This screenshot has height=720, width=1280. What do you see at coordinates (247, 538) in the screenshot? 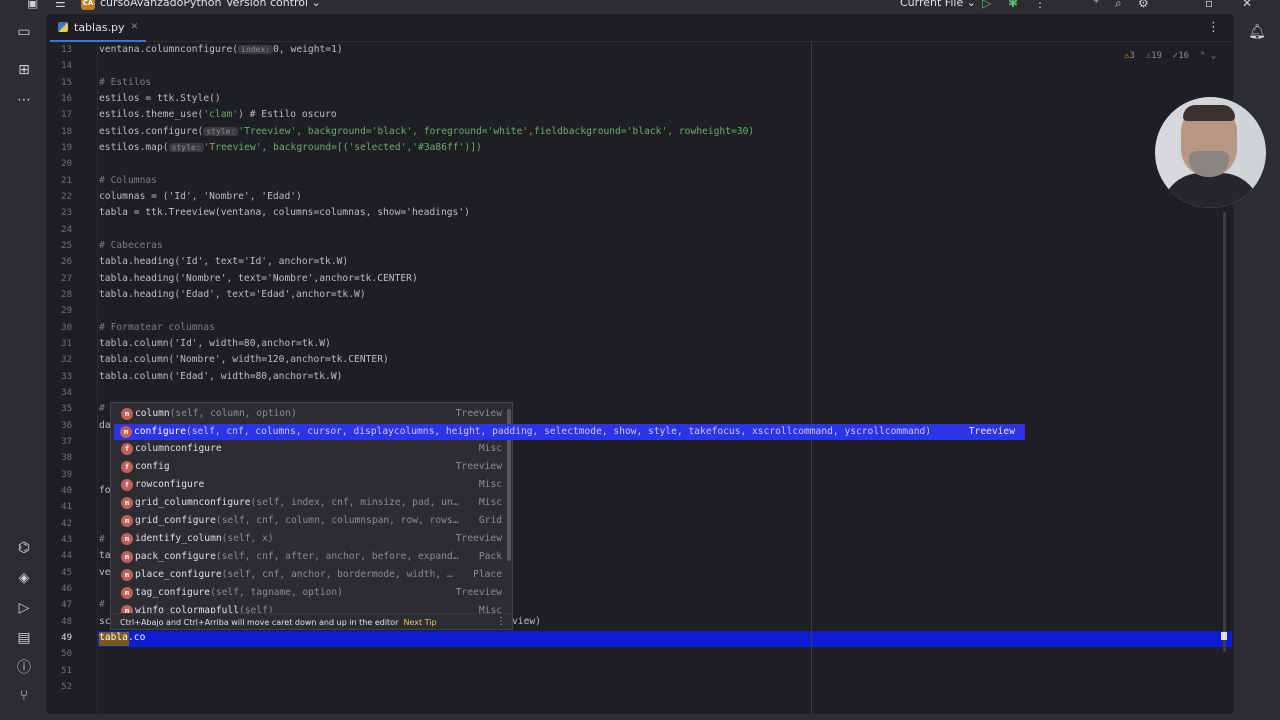
I see `completion-params: (self, x)` at bounding box center [247, 538].